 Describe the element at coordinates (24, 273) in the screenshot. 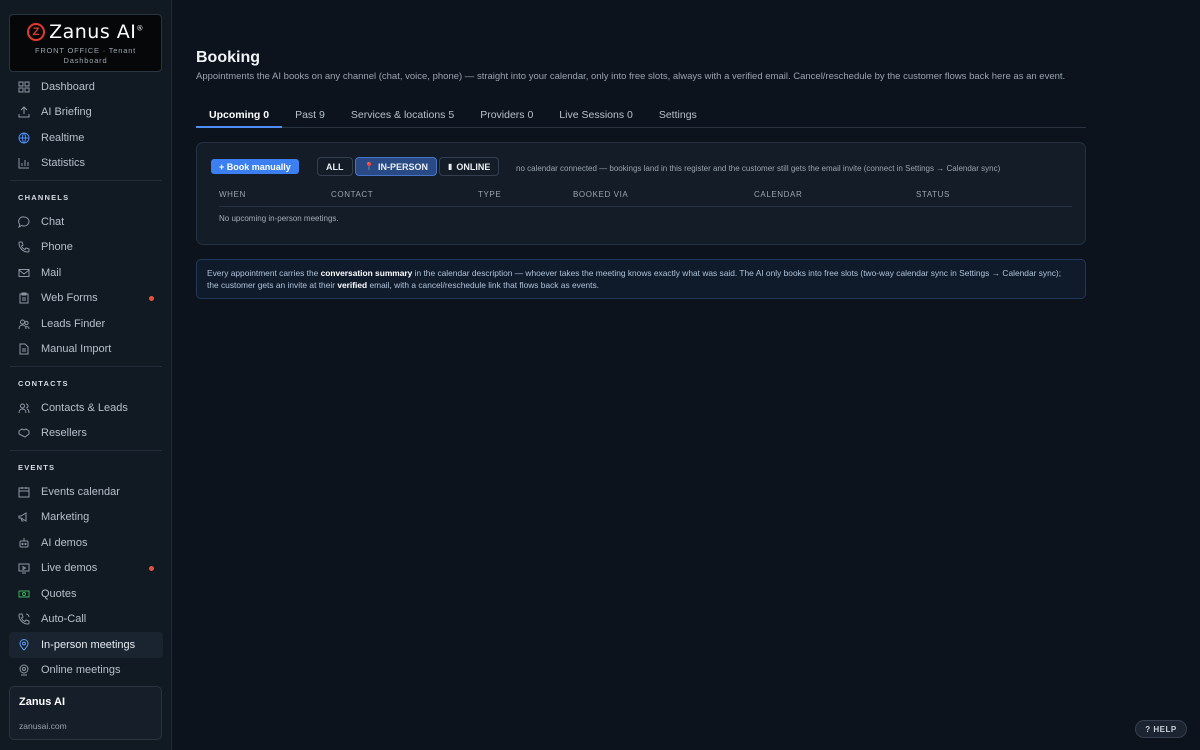

I see `mail-icon` at that location.